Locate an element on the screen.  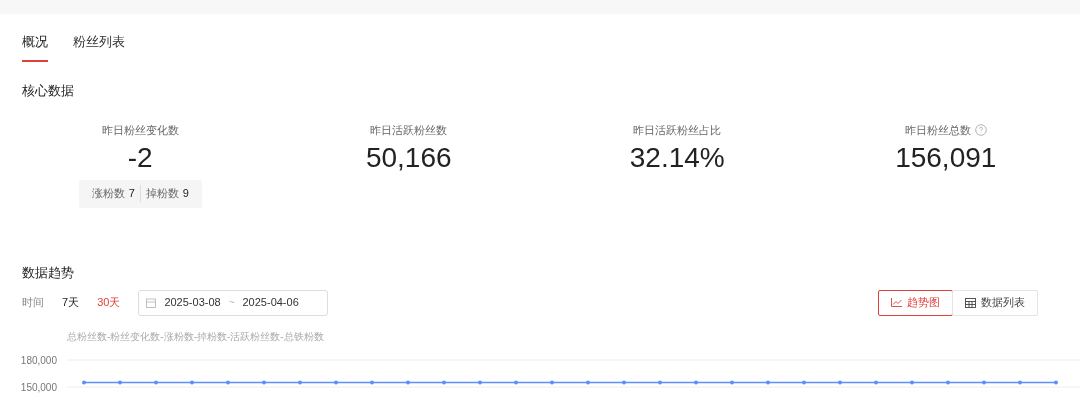
range-option: 7天 is located at coordinates (71, 302).